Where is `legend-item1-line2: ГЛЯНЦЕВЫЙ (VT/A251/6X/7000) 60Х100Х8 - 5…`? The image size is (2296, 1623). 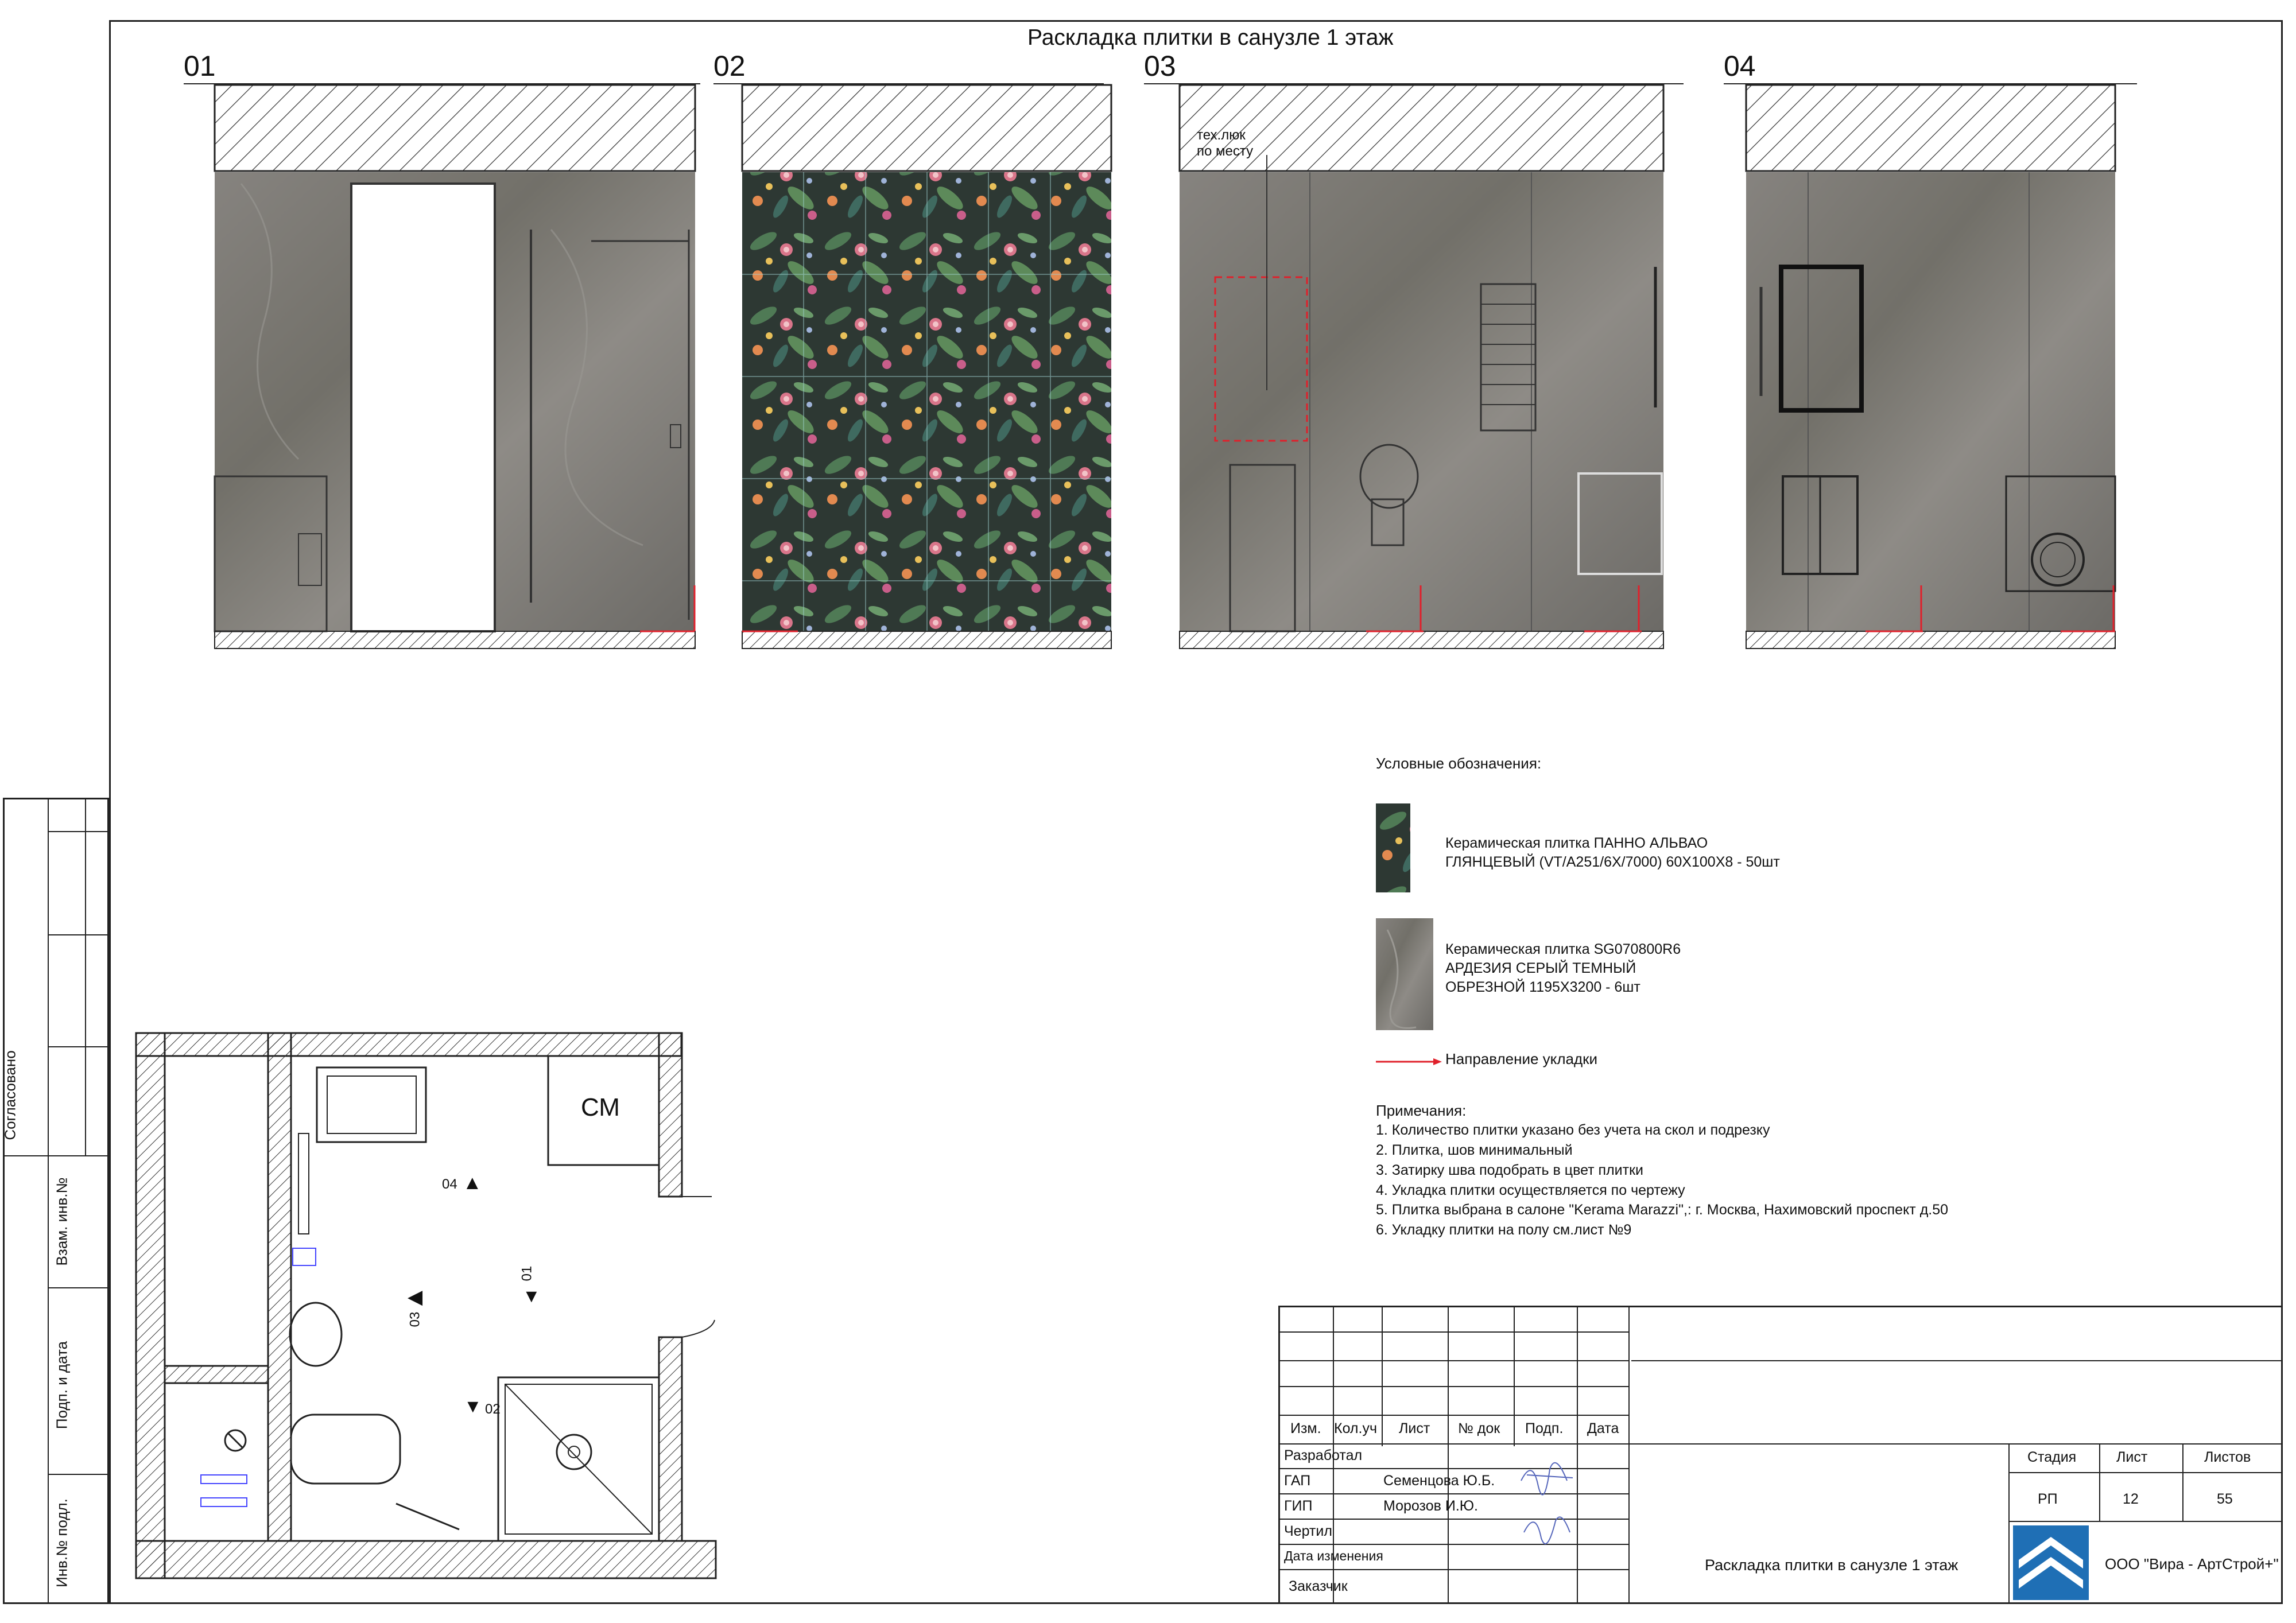
legend-item1-line2: ГЛЯНЦЕВЫЙ (VT/A251/6X/7000) 60Х100Х8 - 5… is located at coordinates (1612, 862).